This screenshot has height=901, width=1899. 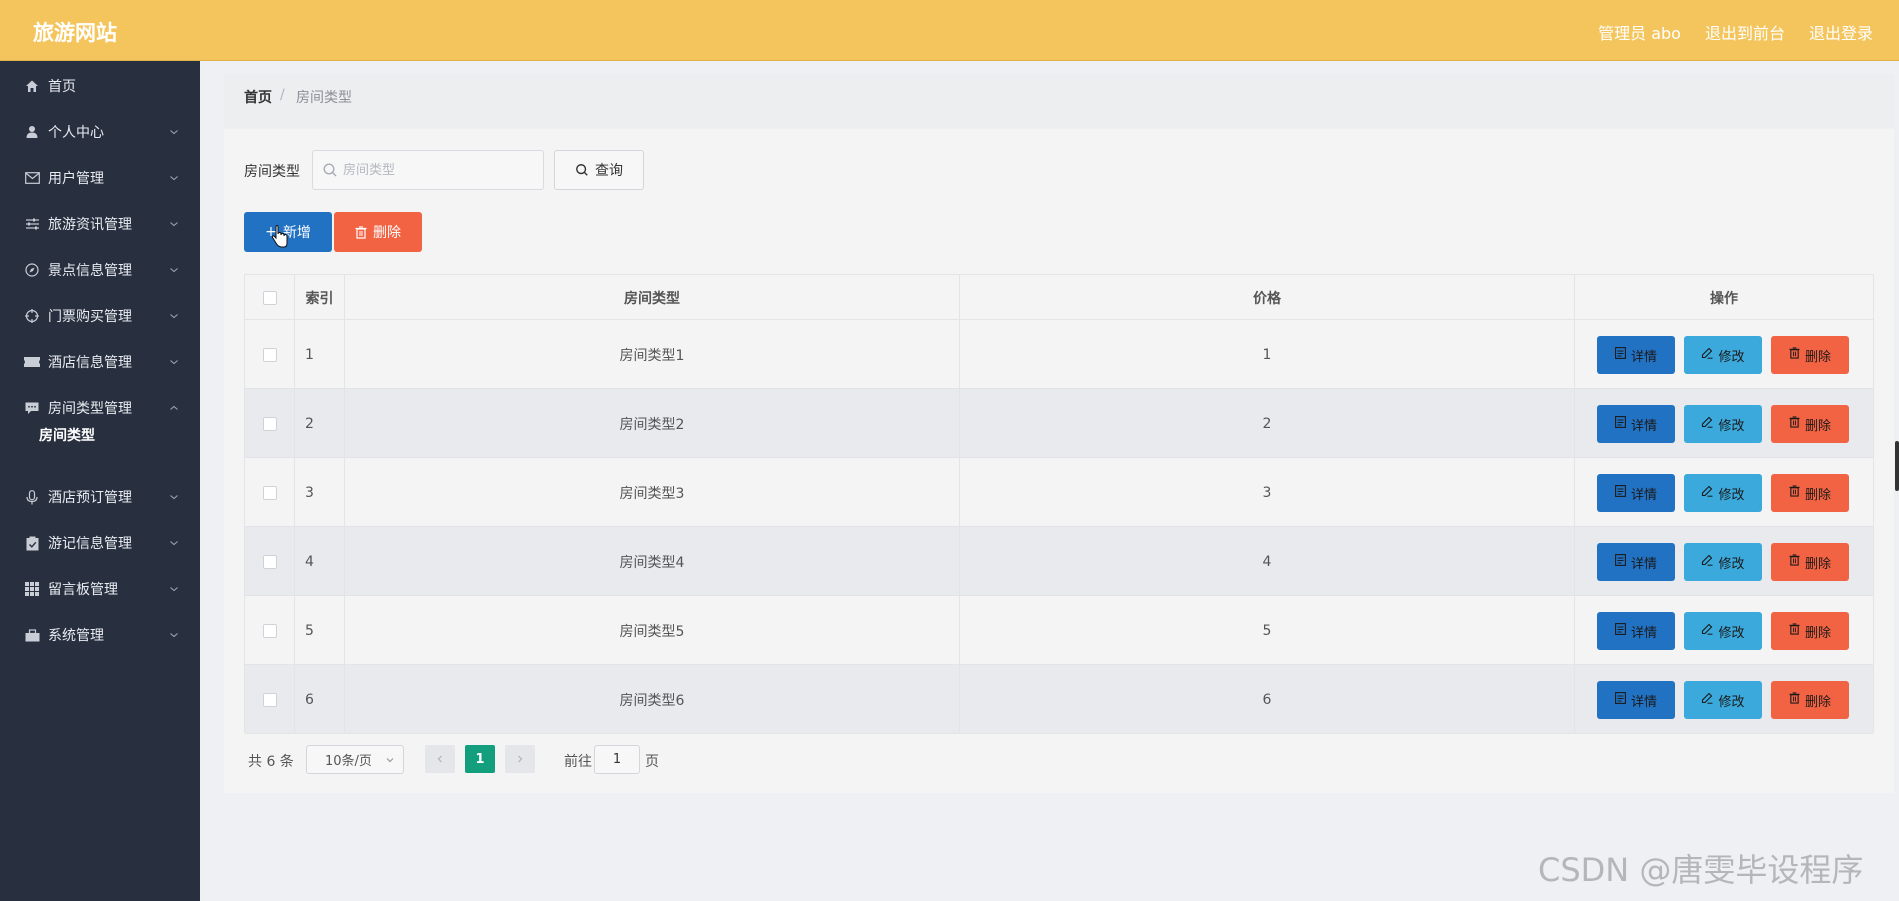 What do you see at coordinates (480, 759) in the screenshot?
I see `page-number-current: 1` at bounding box center [480, 759].